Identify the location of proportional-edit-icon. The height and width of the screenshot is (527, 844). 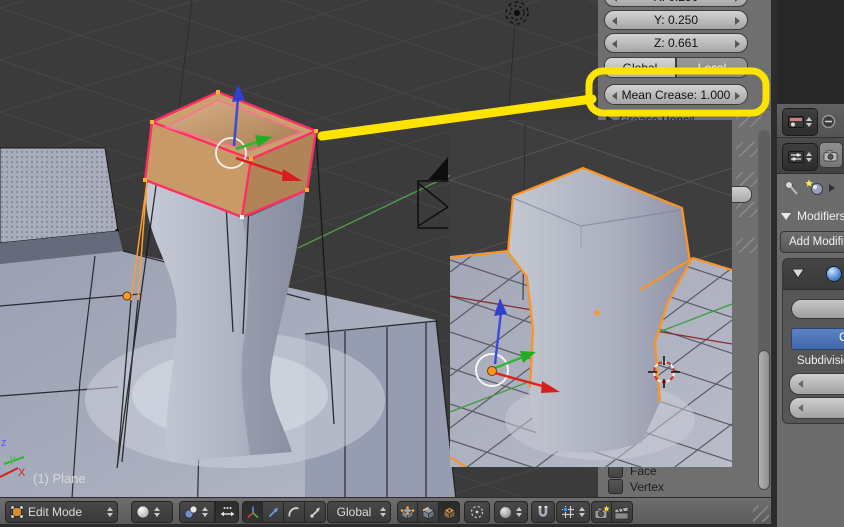
(477, 512).